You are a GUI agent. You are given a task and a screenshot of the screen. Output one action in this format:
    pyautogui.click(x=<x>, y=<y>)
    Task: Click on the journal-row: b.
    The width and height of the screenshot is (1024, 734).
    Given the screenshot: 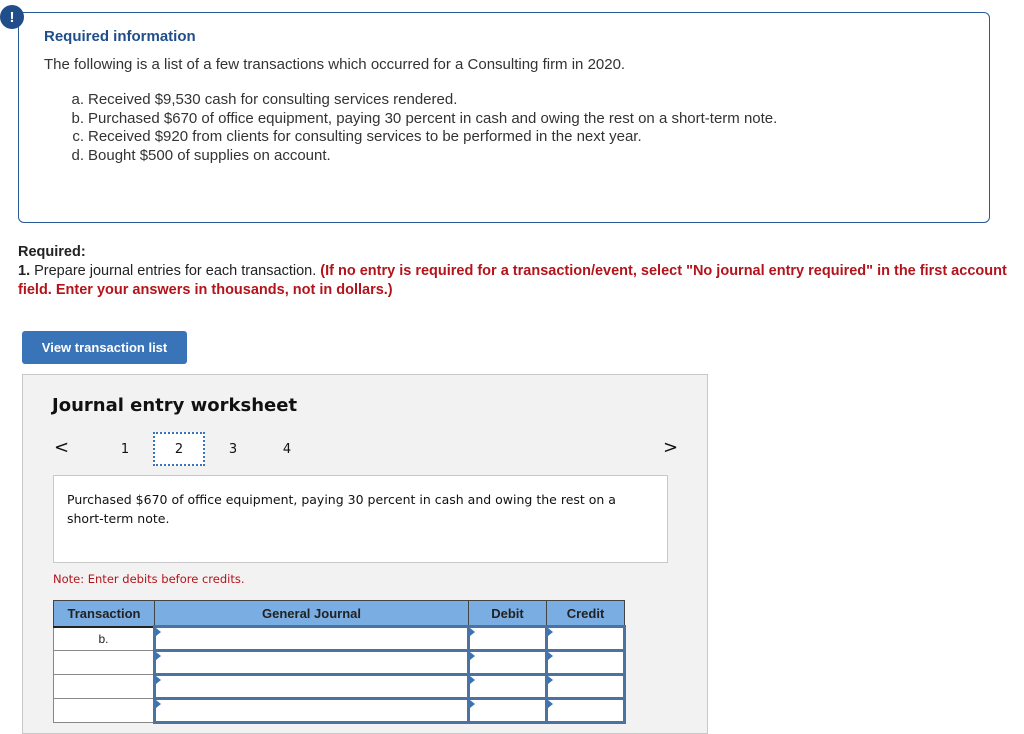 What is the action you would take?
    pyautogui.click(x=339, y=638)
    